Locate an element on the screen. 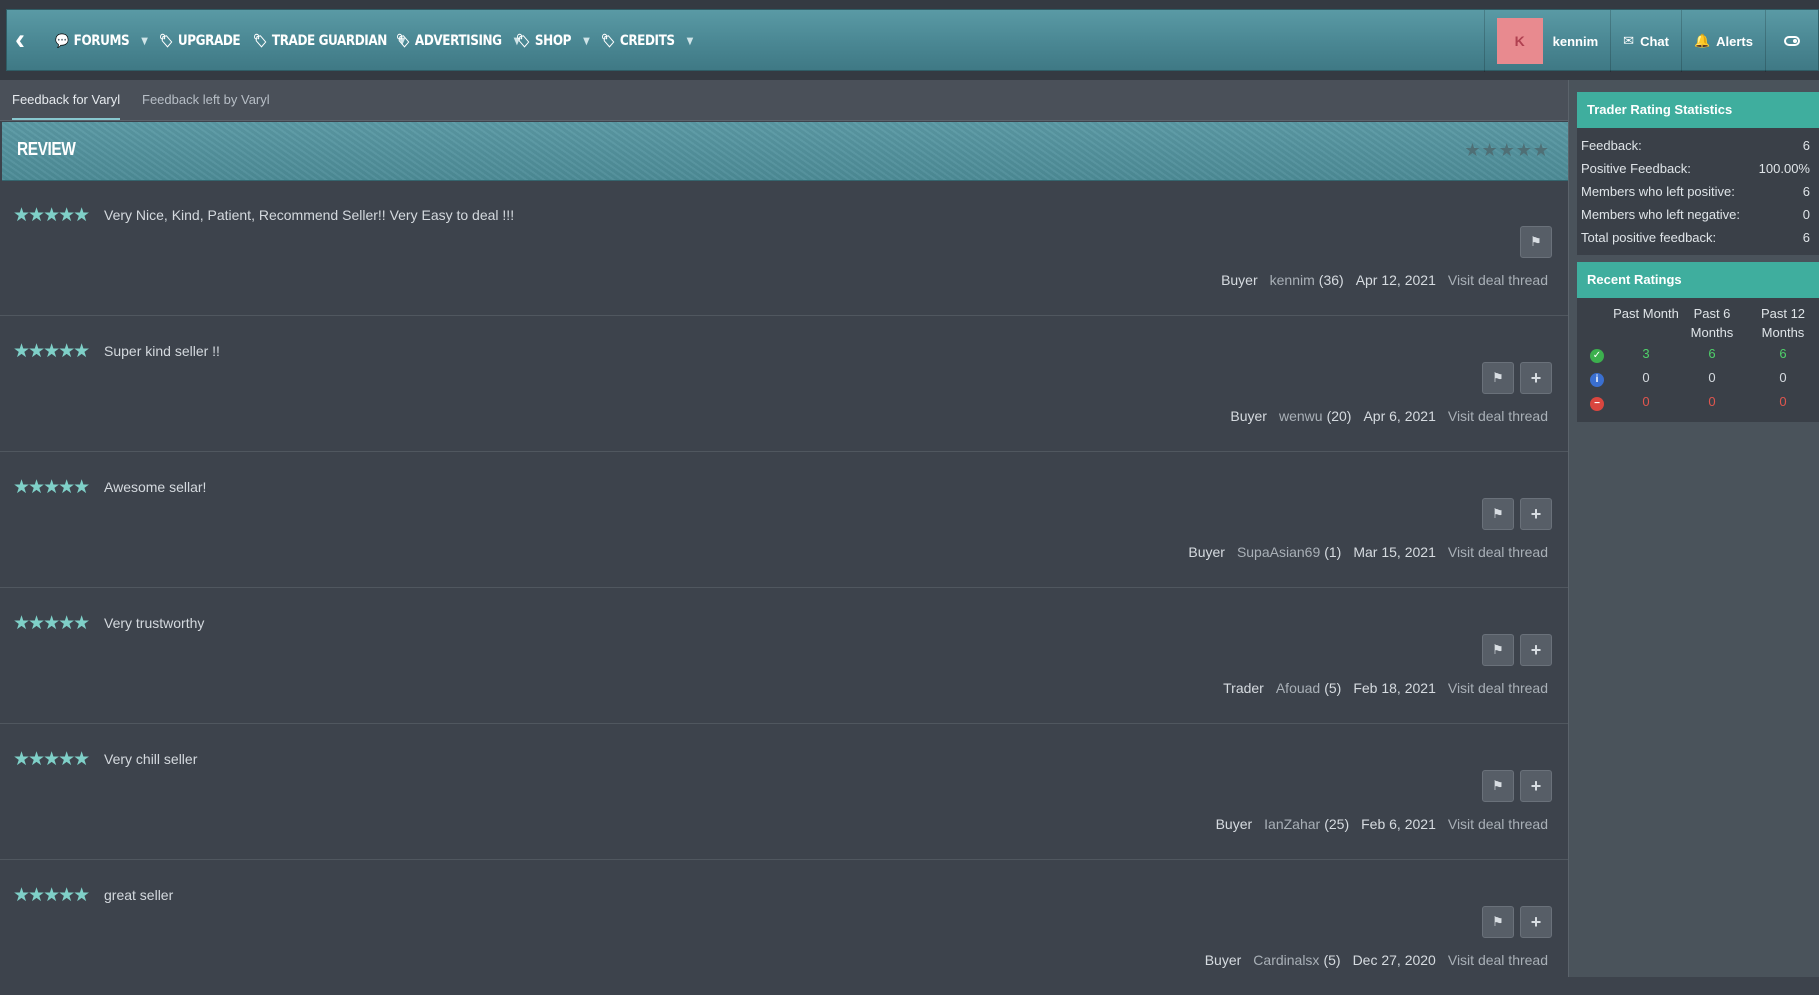  nav-credits: 🏷 CREDITS ▼ is located at coordinates (647, 41).